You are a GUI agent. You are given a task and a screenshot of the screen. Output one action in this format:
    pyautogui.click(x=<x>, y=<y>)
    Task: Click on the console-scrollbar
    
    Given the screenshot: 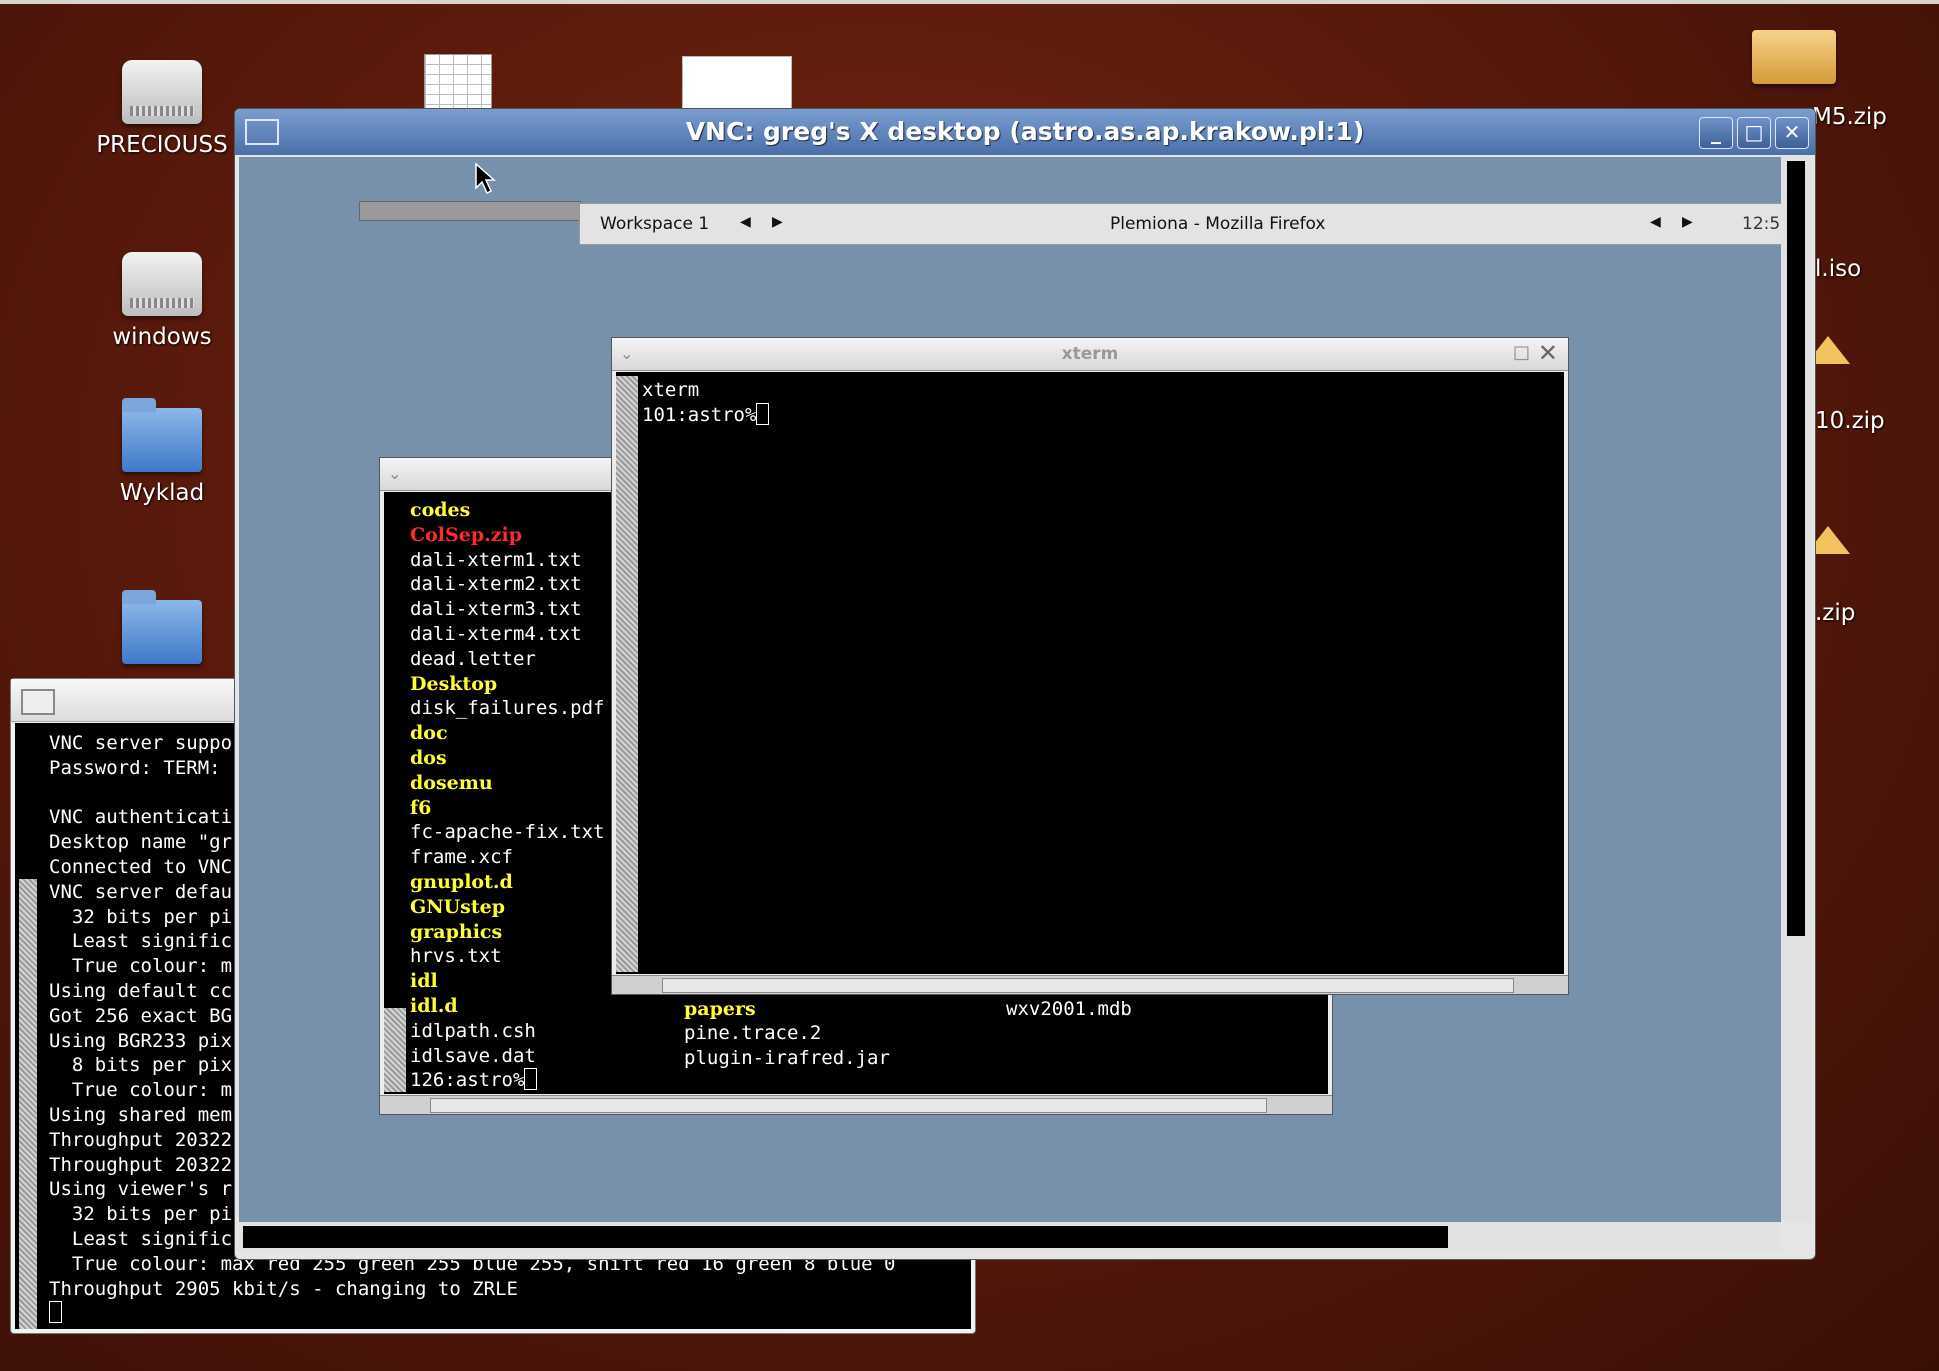 What is the action you would take?
    pyautogui.click(x=28, y=1104)
    